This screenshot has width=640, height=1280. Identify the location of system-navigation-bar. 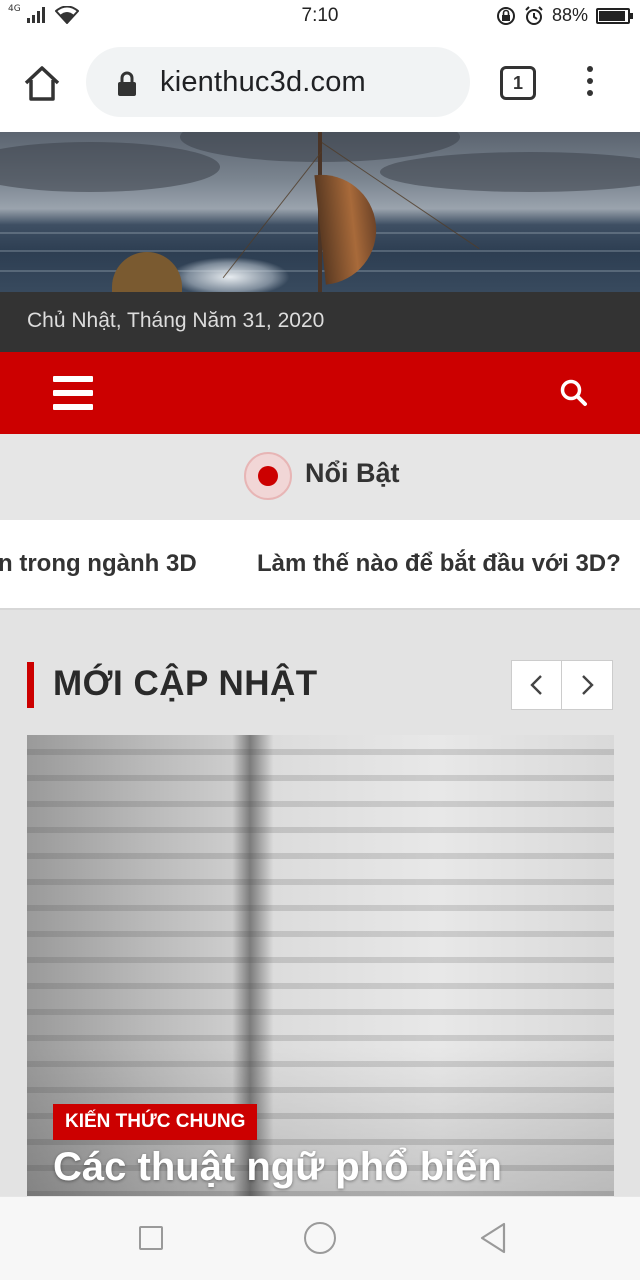
(320, 1238).